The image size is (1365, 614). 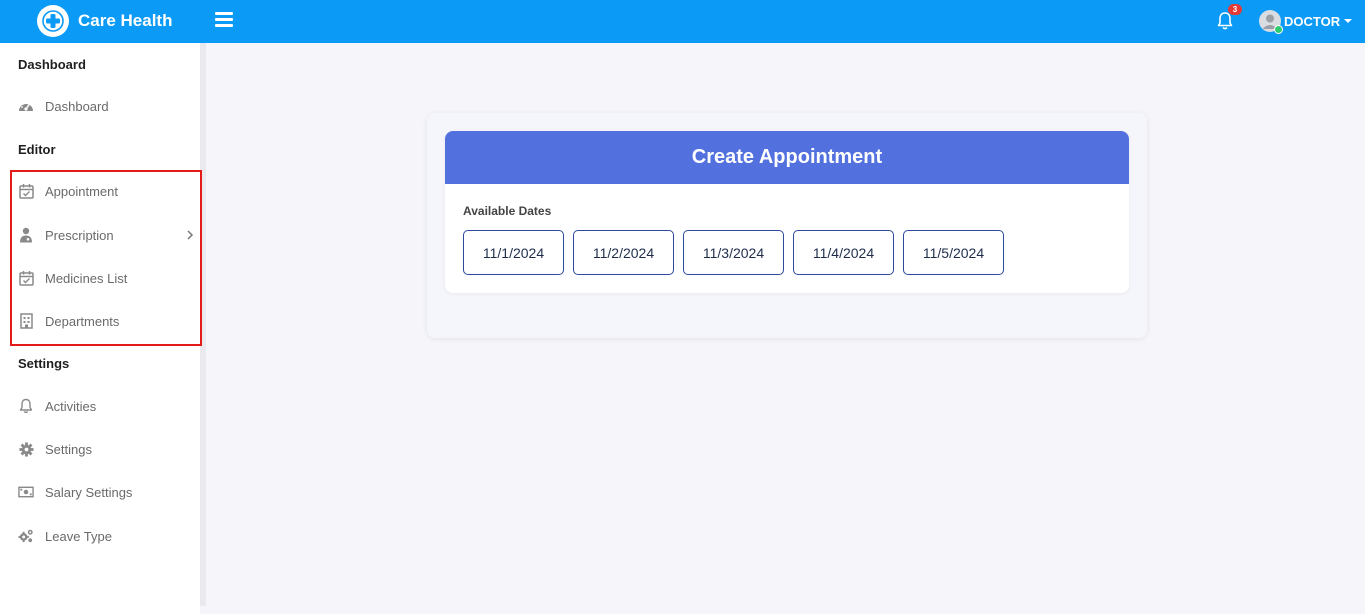 What do you see at coordinates (104, 449) in the screenshot?
I see `sidebar-item-settings: Settings` at bounding box center [104, 449].